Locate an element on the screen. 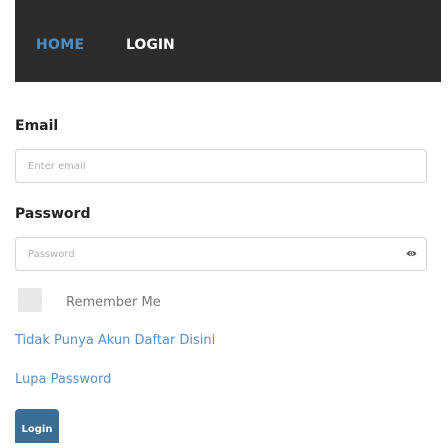 The height and width of the screenshot is (448, 448). eye-icon is located at coordinates (411, 253).